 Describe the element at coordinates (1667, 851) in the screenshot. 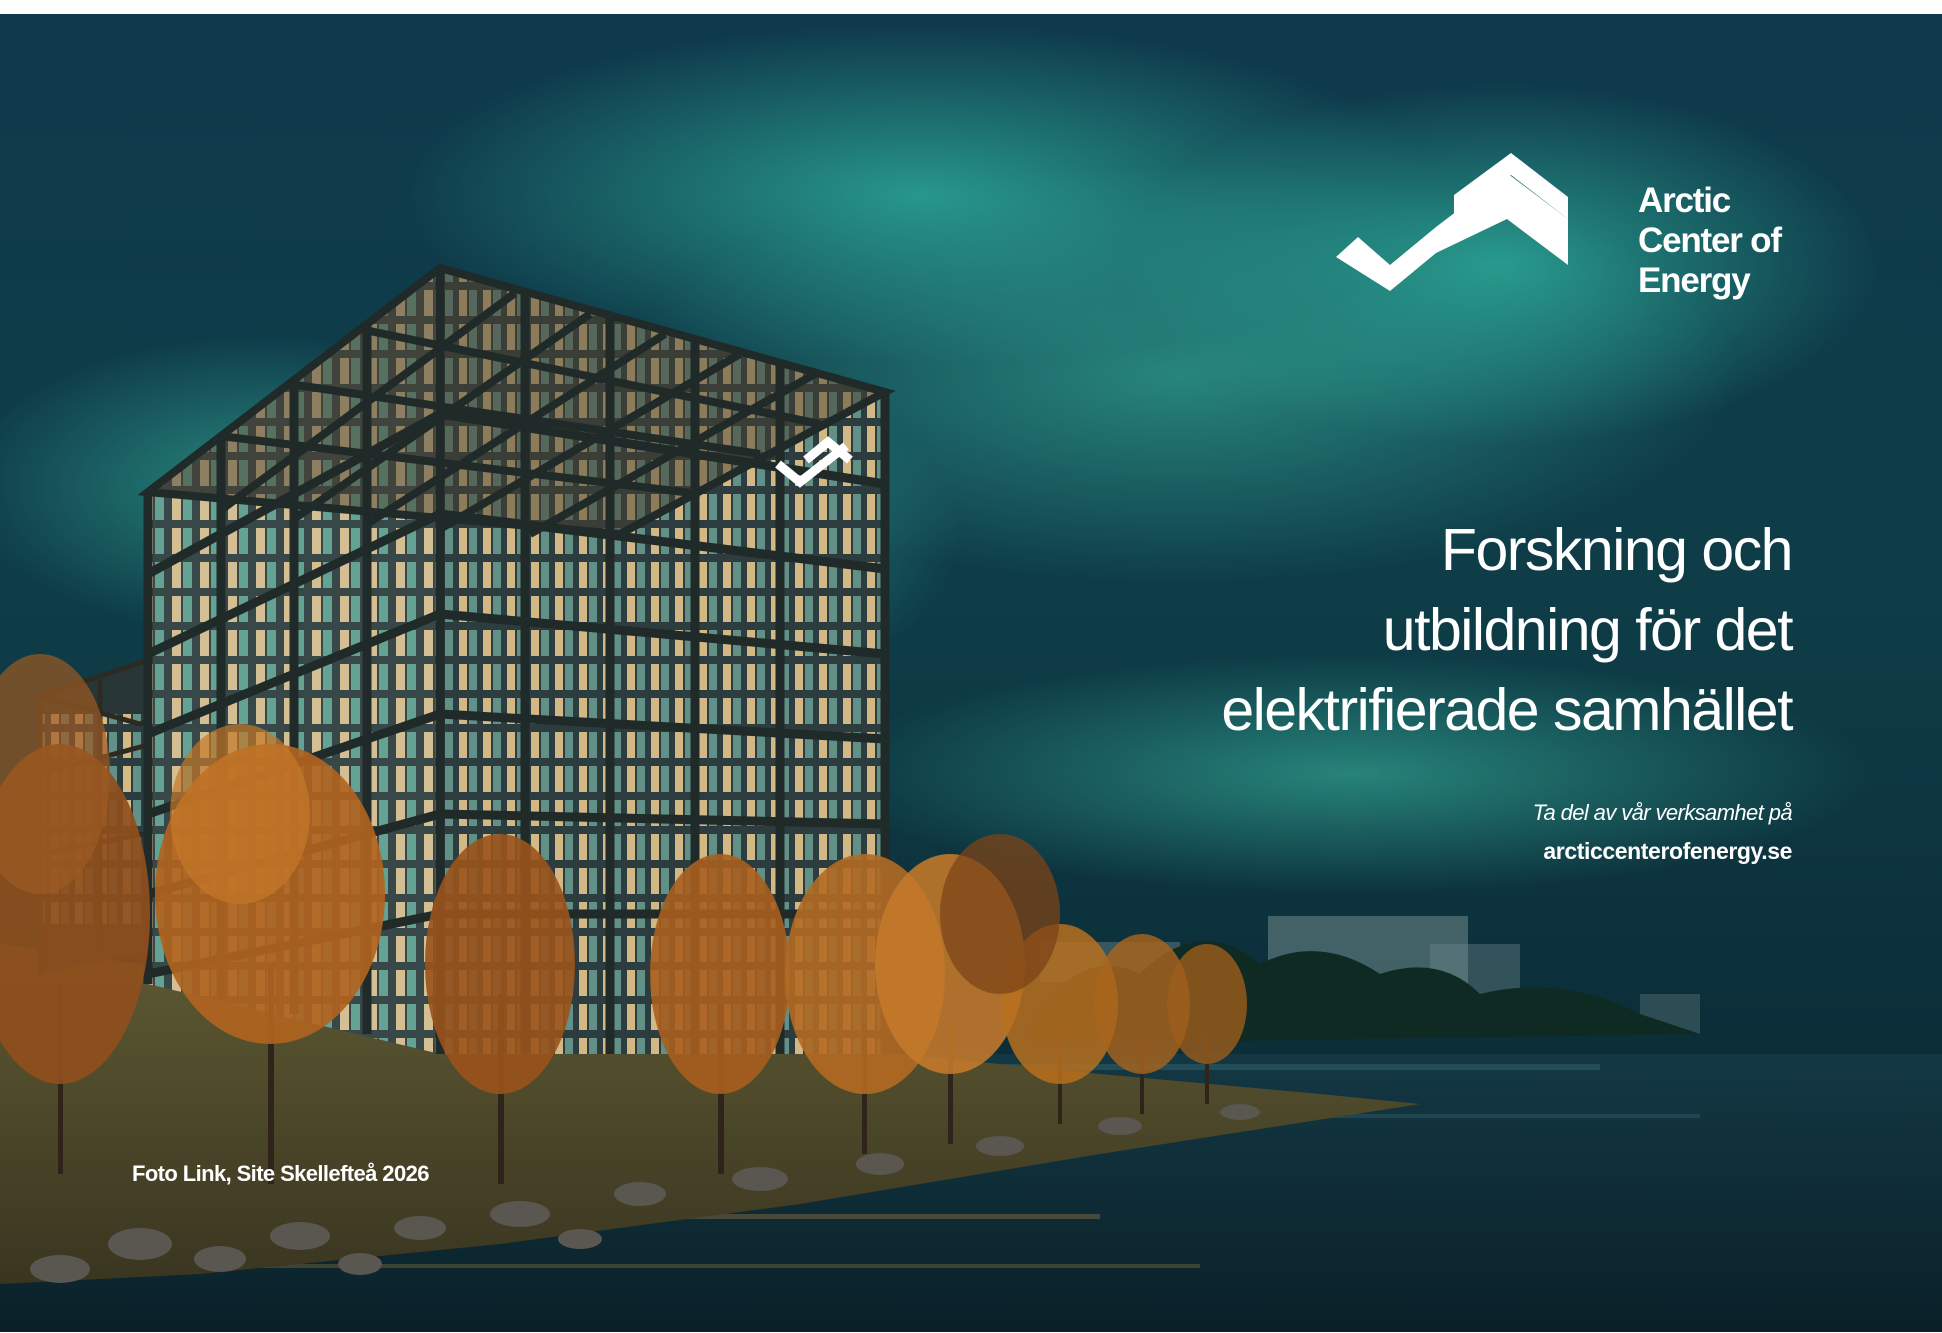

I see `website-link: arcticcenterofenergy.se` at that location.